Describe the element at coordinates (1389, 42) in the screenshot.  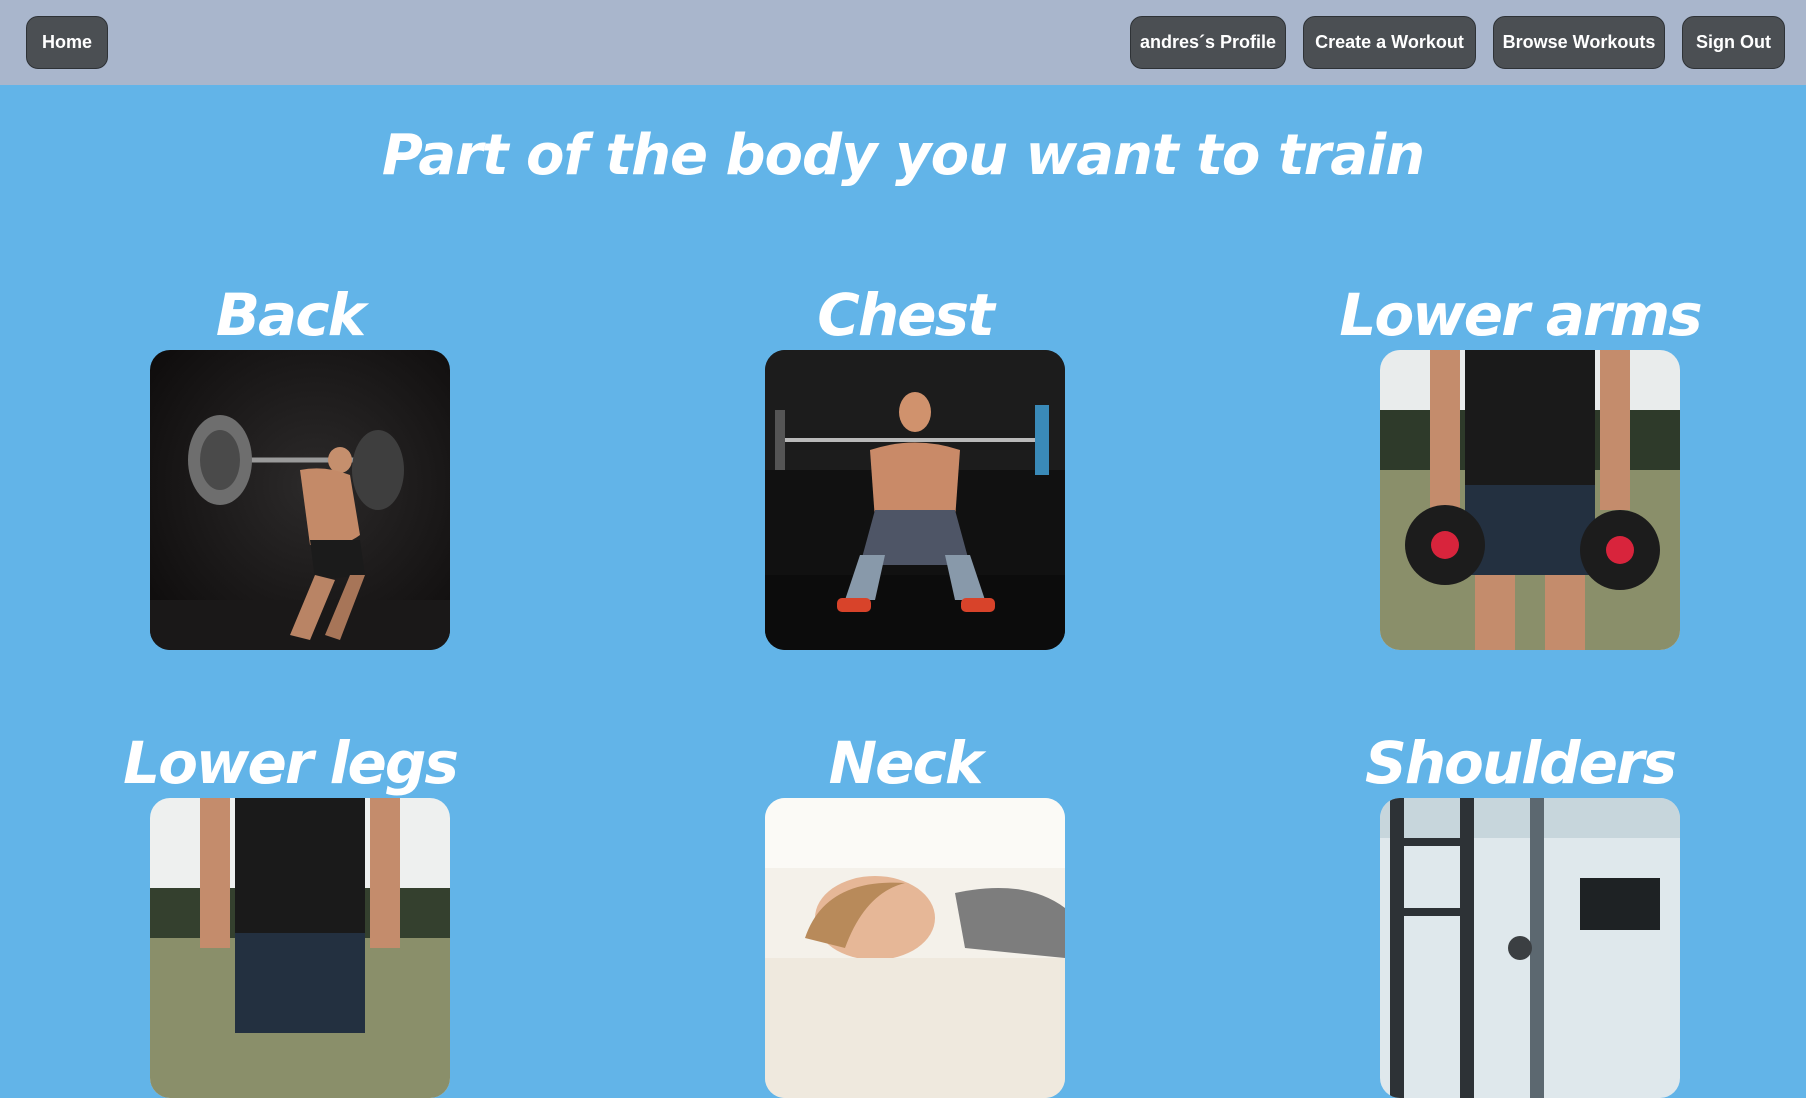
I see `create-workout-button: Create a Workout` at that location.